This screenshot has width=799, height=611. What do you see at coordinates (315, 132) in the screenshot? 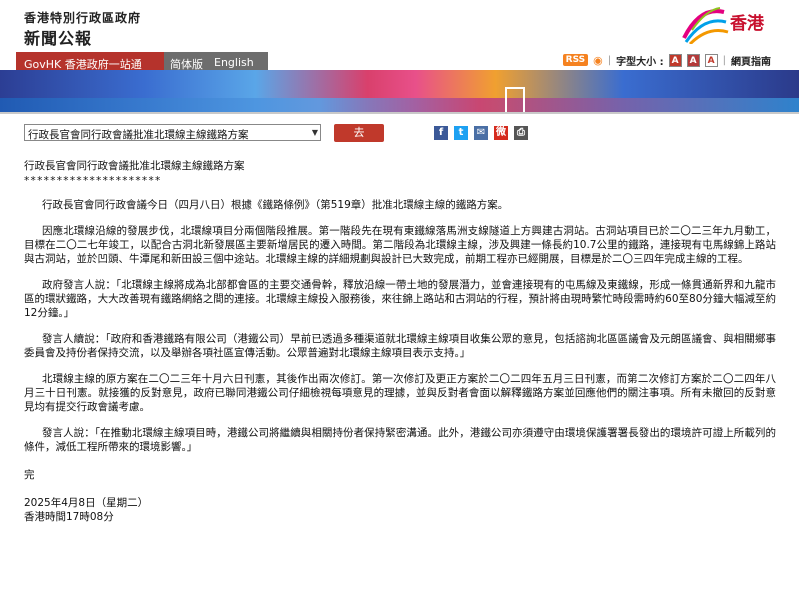
I see `chevron-down-icon: ▼` at bounding box center [315, 132].